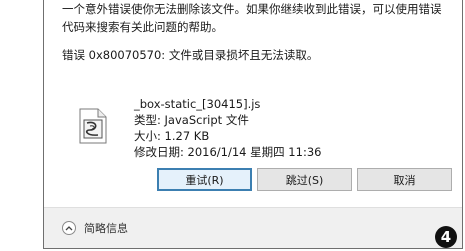 This screenshot has width=465, height=251. I want to click on less-details-toggle: 简略信息, so click(95, 228).